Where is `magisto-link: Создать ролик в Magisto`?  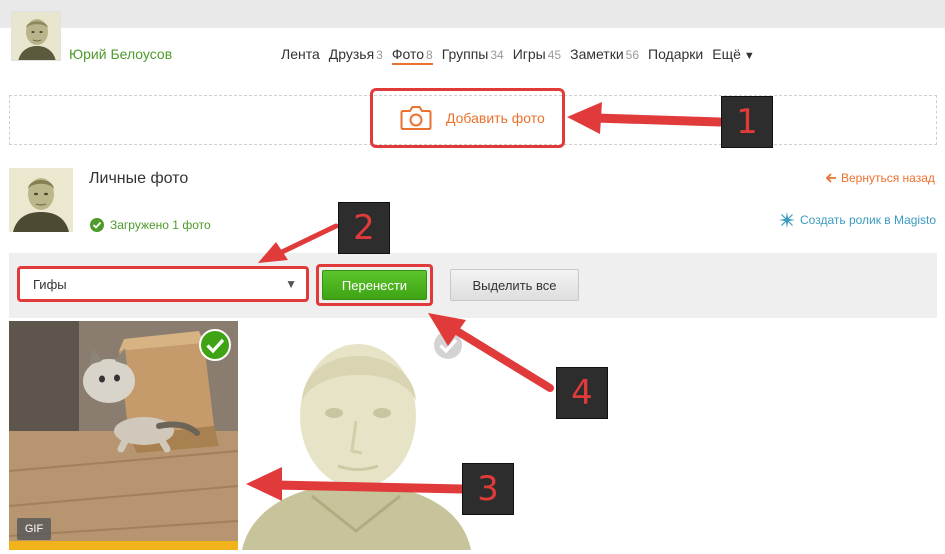 magisto-link: Создать ролик в Magisto is located at coordinates (857, 220).